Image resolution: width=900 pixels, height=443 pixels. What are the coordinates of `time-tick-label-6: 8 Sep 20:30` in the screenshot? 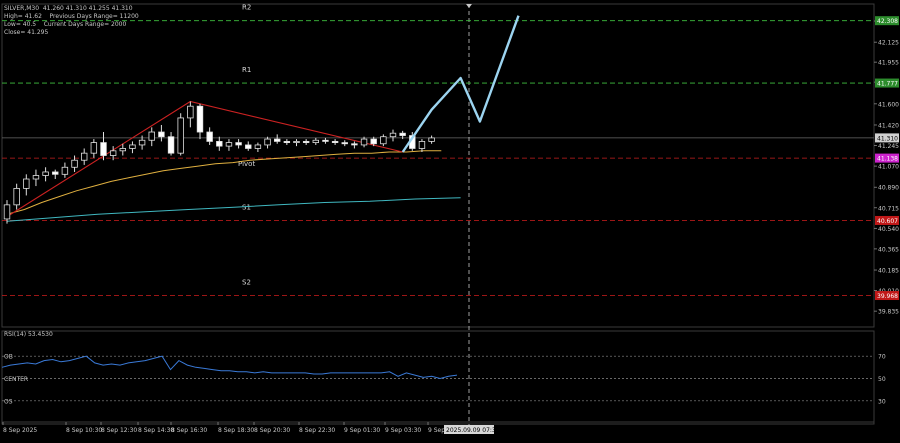 It's located at (272, 430).